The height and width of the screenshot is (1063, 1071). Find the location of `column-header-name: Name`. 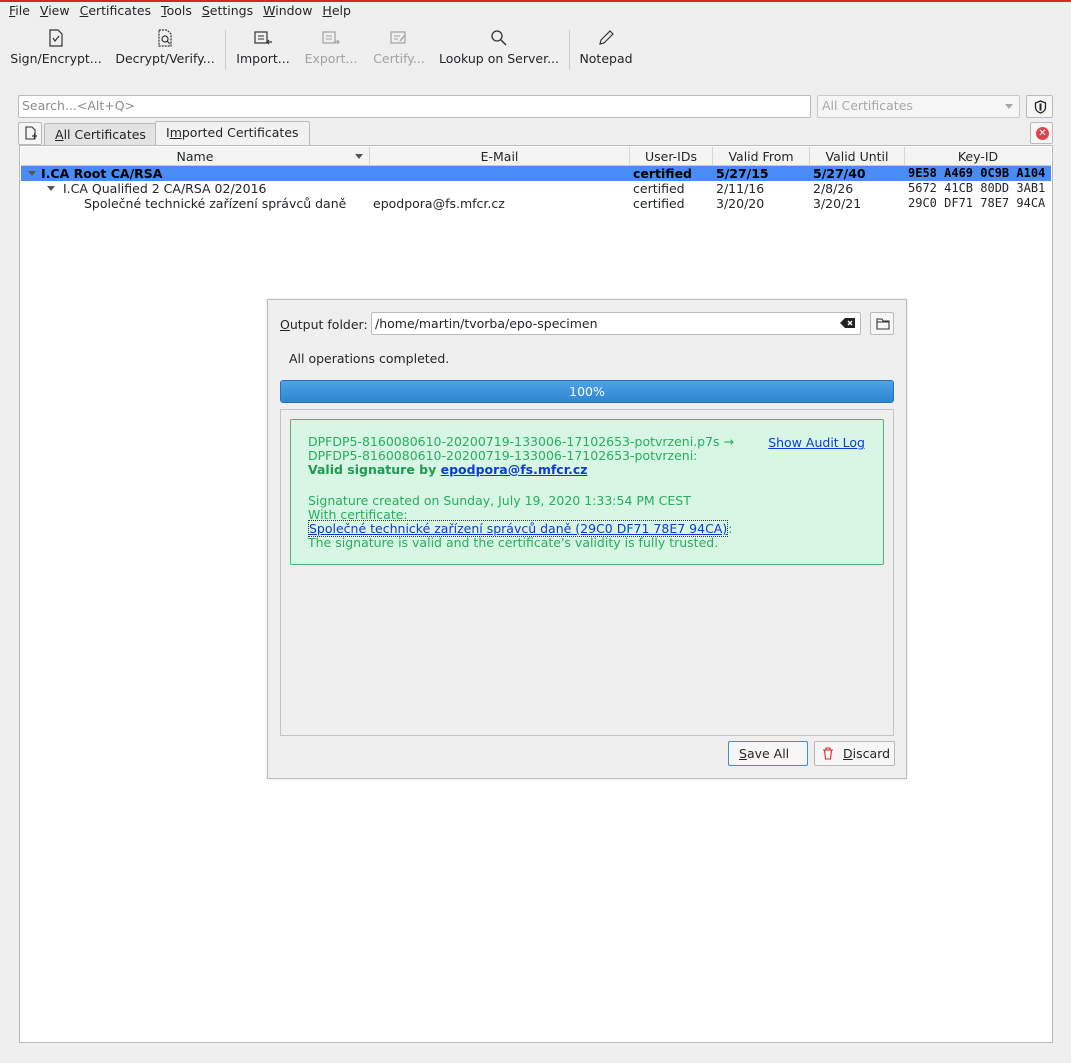

column-header-name: Name is located at coordinates (195, 156).